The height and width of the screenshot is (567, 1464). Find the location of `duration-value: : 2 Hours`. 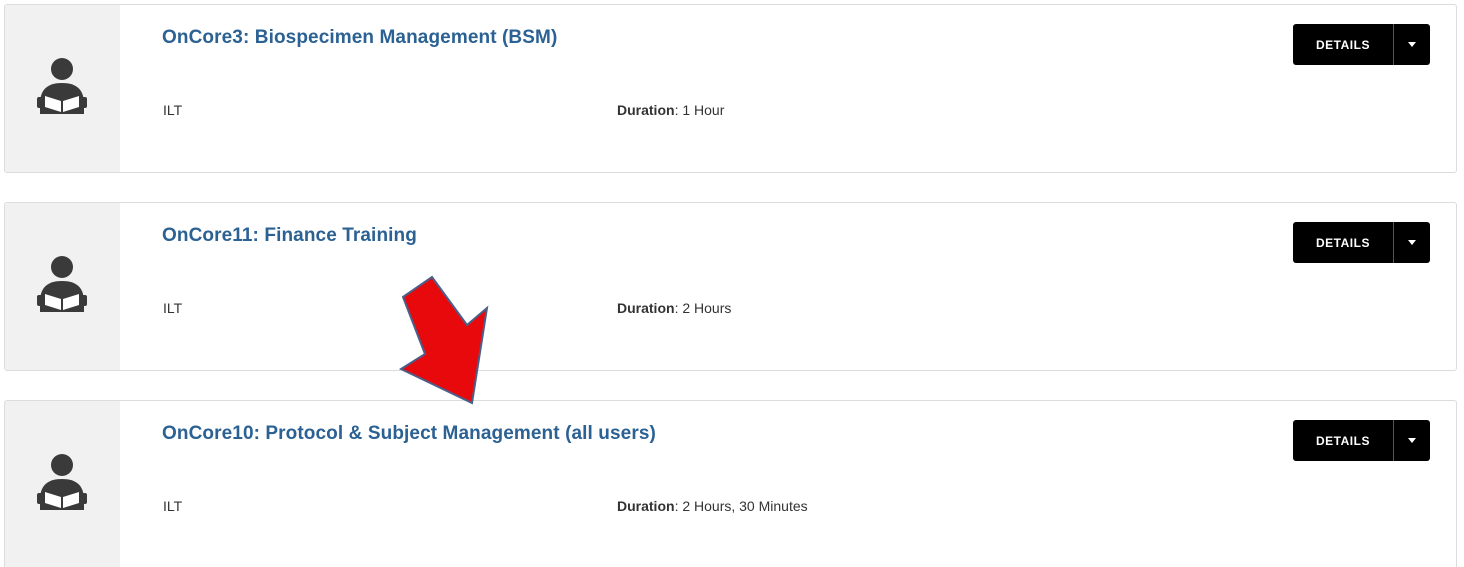

duration-value: : 2 Hours is located at coordinates (703, 308).